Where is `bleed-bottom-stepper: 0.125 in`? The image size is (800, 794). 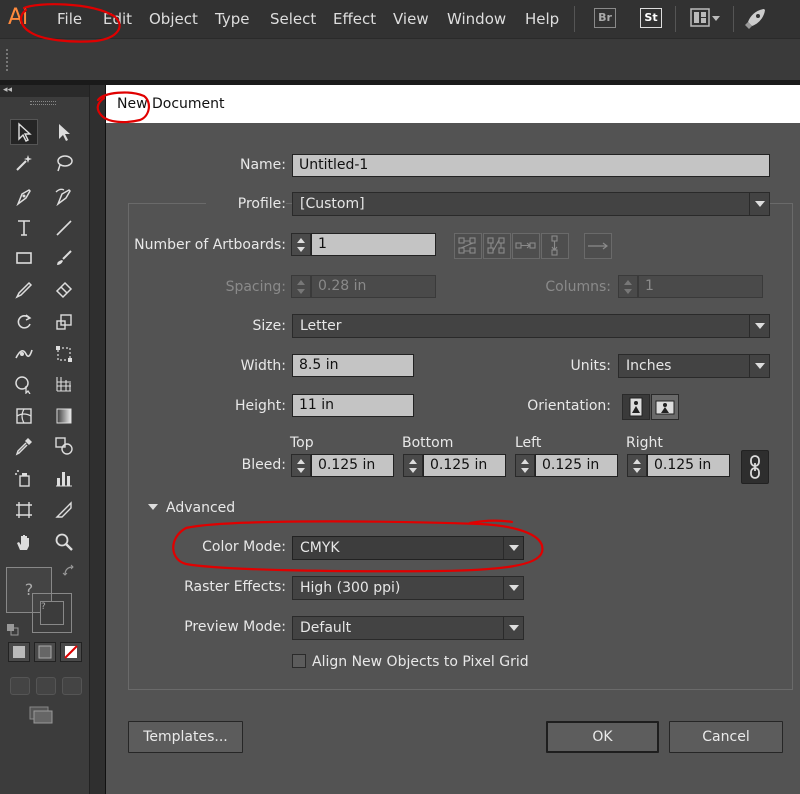 bleed-bottom-stepper: 0.125 in is located at coordinates (454, 465).